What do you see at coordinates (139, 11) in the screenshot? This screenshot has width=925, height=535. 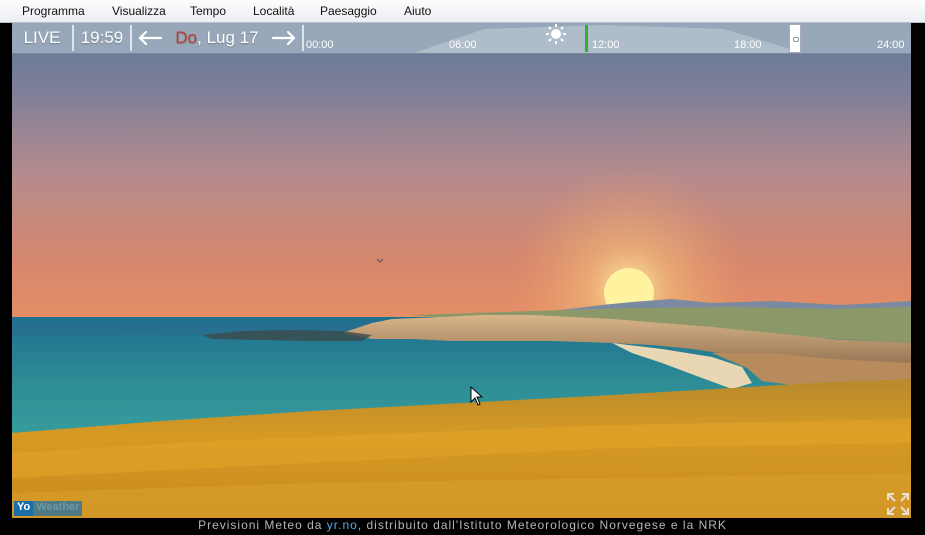 I see `menu-visualizza: Visualizza` at bounding box center [139, 11].